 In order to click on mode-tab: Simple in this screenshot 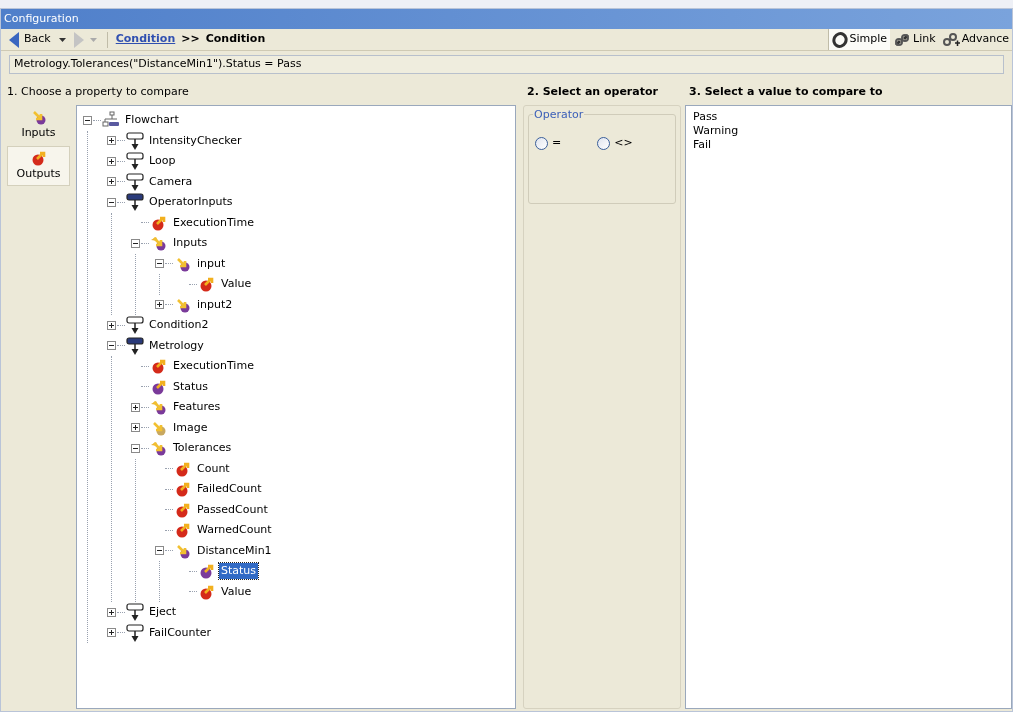, I will do `click(859, 39)`.